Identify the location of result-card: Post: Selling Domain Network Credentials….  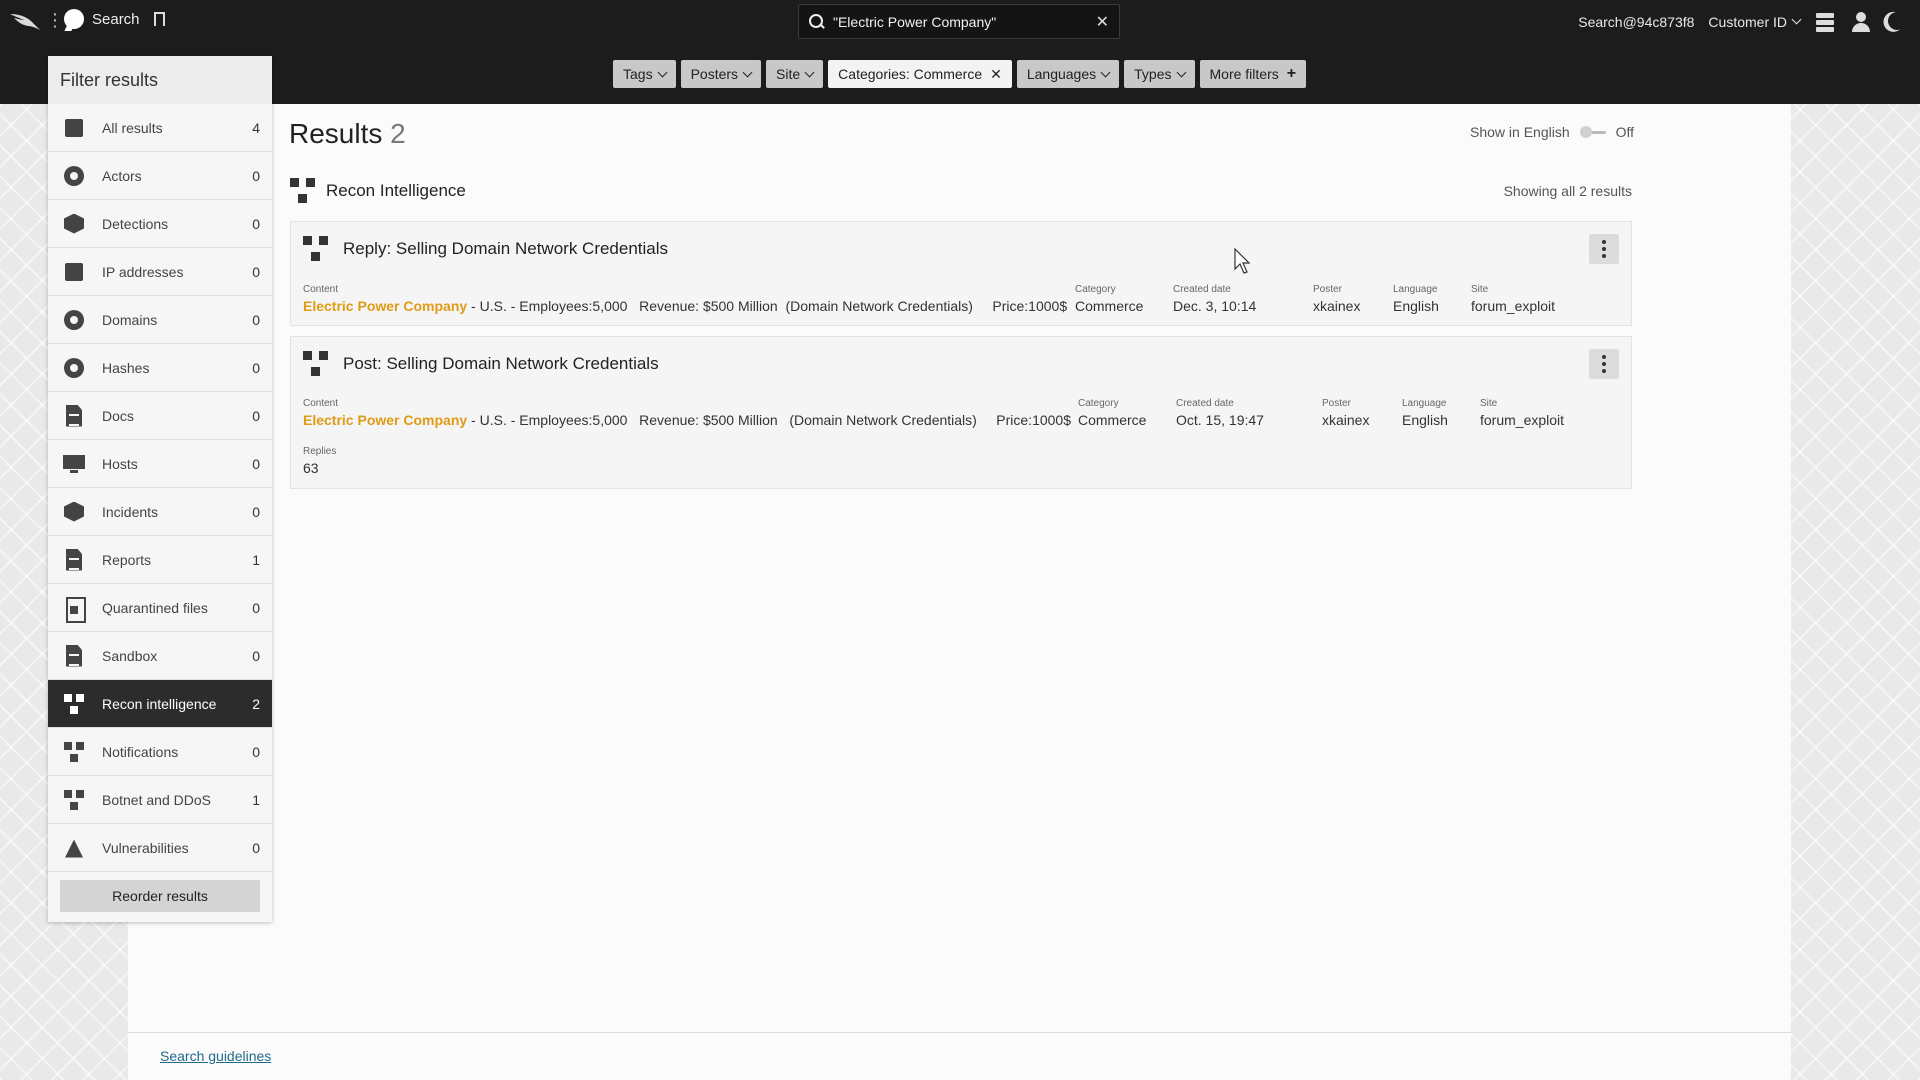
(961, 412).